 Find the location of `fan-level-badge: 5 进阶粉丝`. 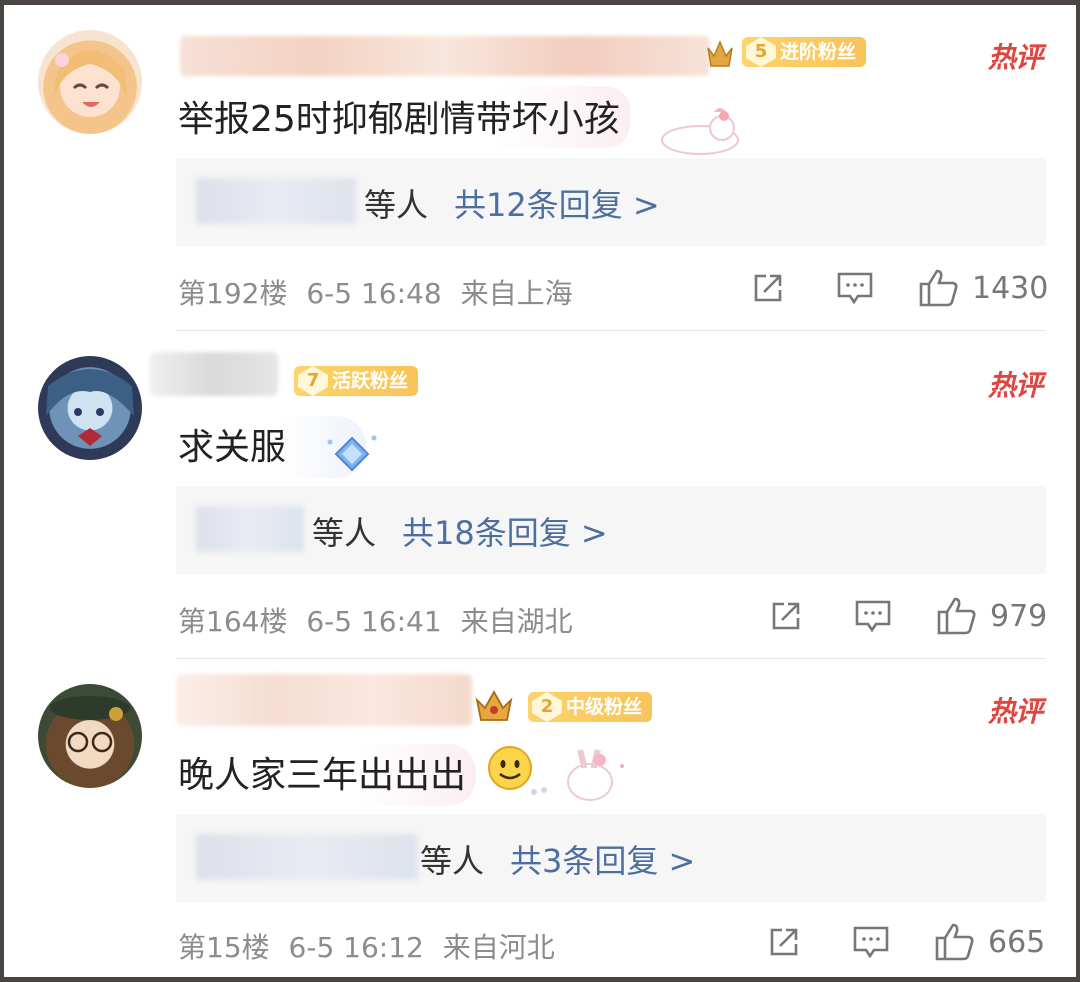

fan-level-badge: 5 进阶粉丝 is located at coordinates (804, 52).